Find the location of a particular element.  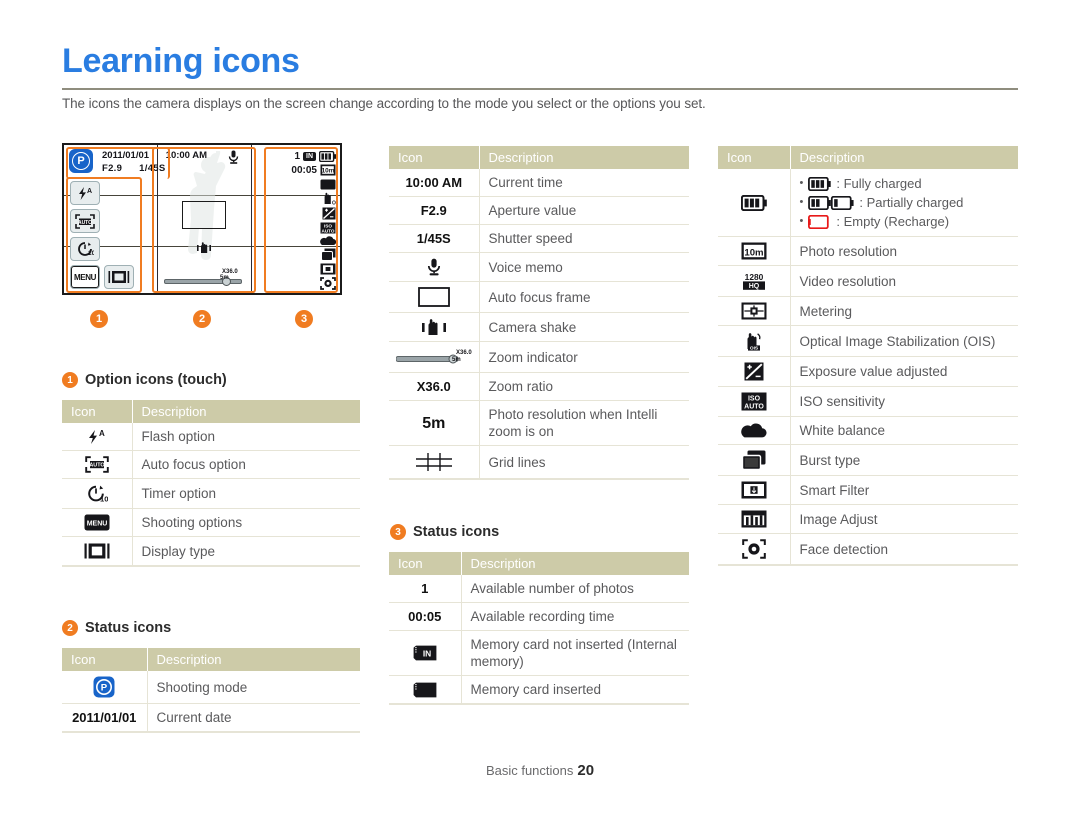

table-row: X36.0 5m Zoom indicator is located at coordinates (539, 357).